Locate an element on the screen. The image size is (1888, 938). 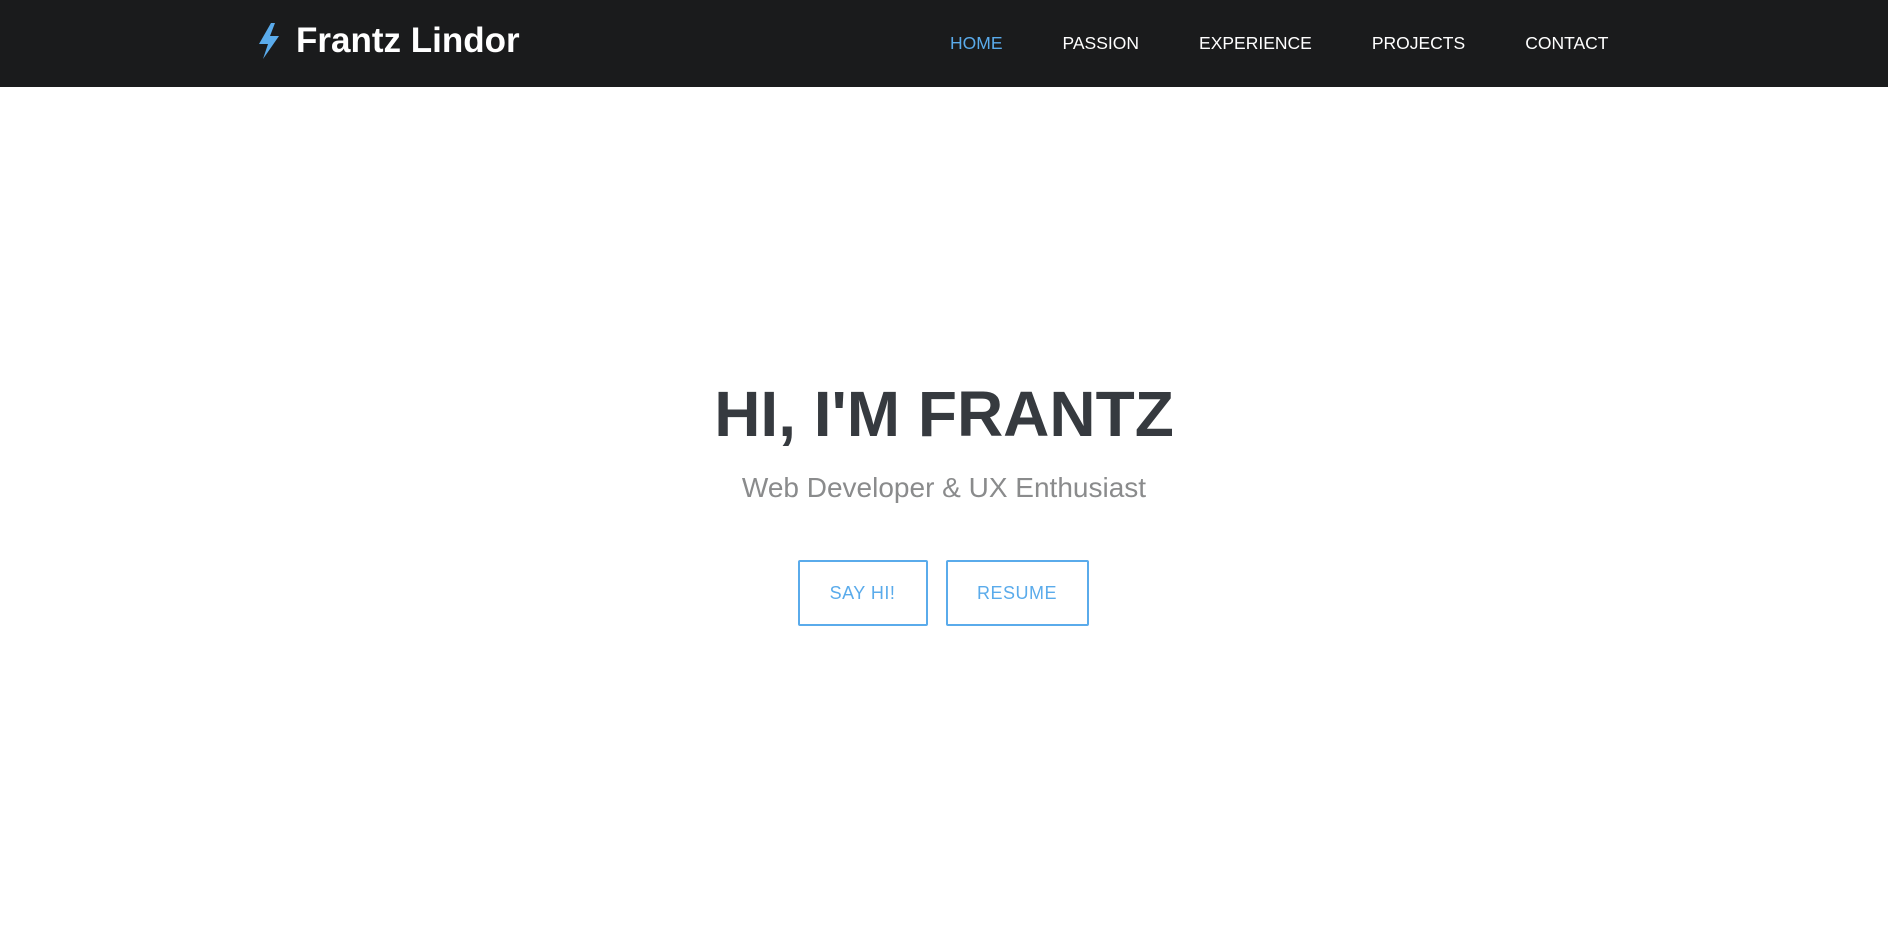
hero-buttons: SAY HI! RESUME is located at coordinates (944, 593).